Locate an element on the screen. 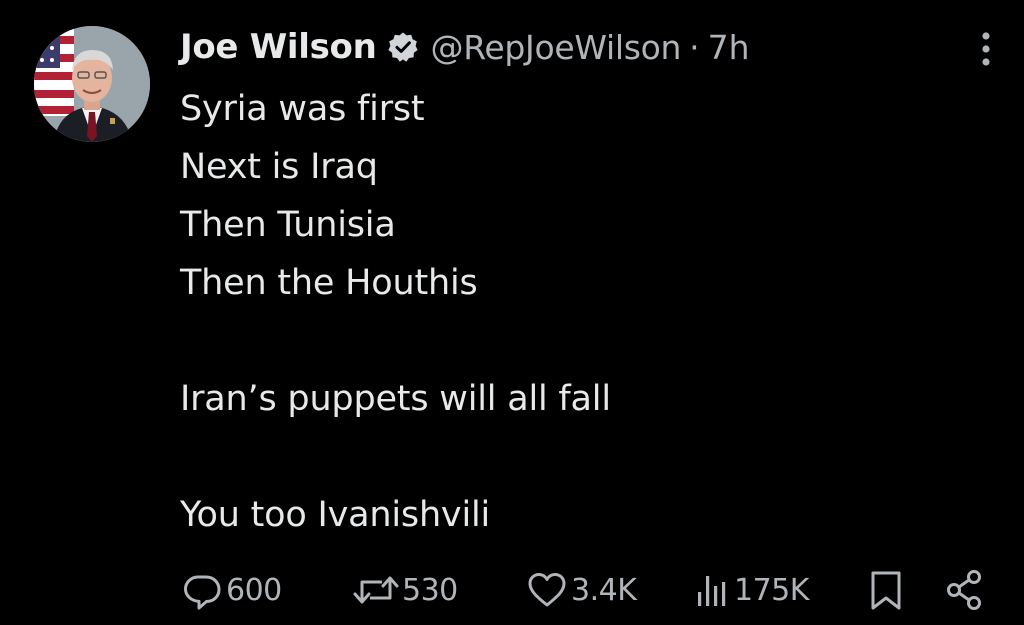 Image resolution: width=1024 pixels, height=625 pixels. repost-button: 530 is located at coordinates (405, 590).